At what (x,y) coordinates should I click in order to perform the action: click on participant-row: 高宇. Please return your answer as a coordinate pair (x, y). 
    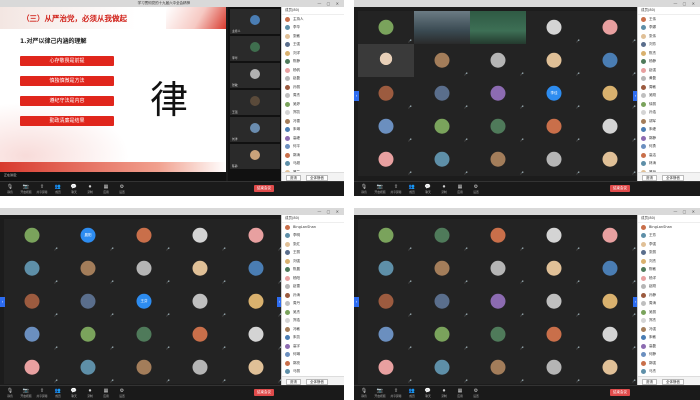
    Looking at the image, I should click on (313, 346).